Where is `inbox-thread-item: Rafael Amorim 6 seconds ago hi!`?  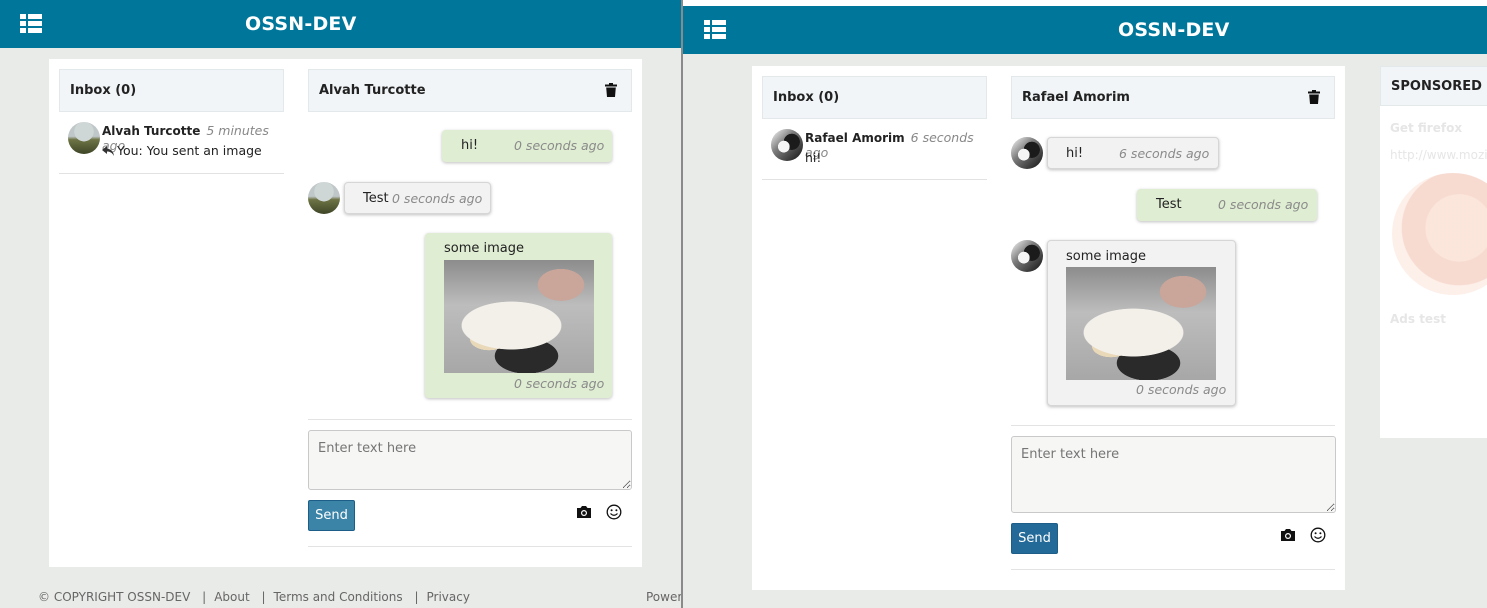 inbox-thread-item: Rafael Amorim 6 seconds ago hi! is located at coordinates (874, 149).